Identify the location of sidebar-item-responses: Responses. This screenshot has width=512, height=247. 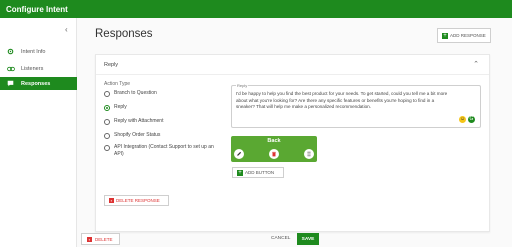
(38, 83).